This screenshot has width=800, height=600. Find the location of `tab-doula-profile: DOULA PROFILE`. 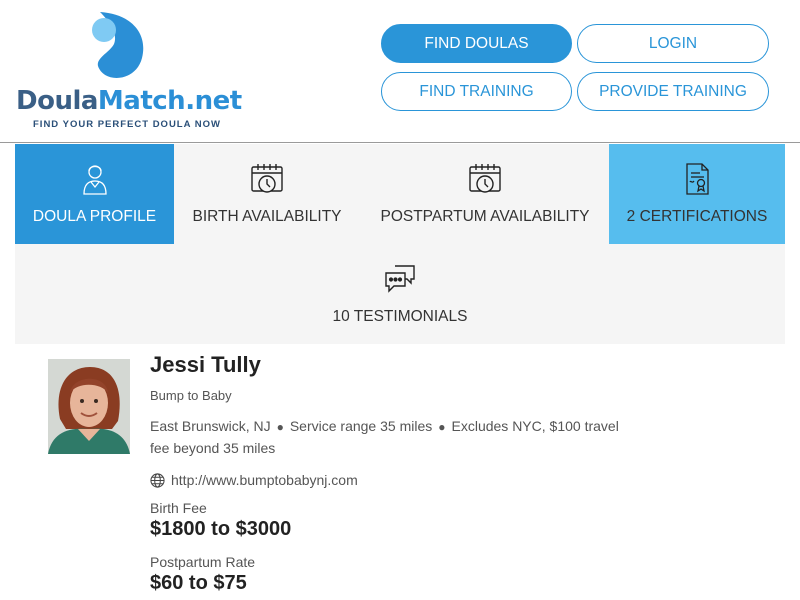

tab-doula-profile: DOULA PROFILE is located at coordinates (94, 194).